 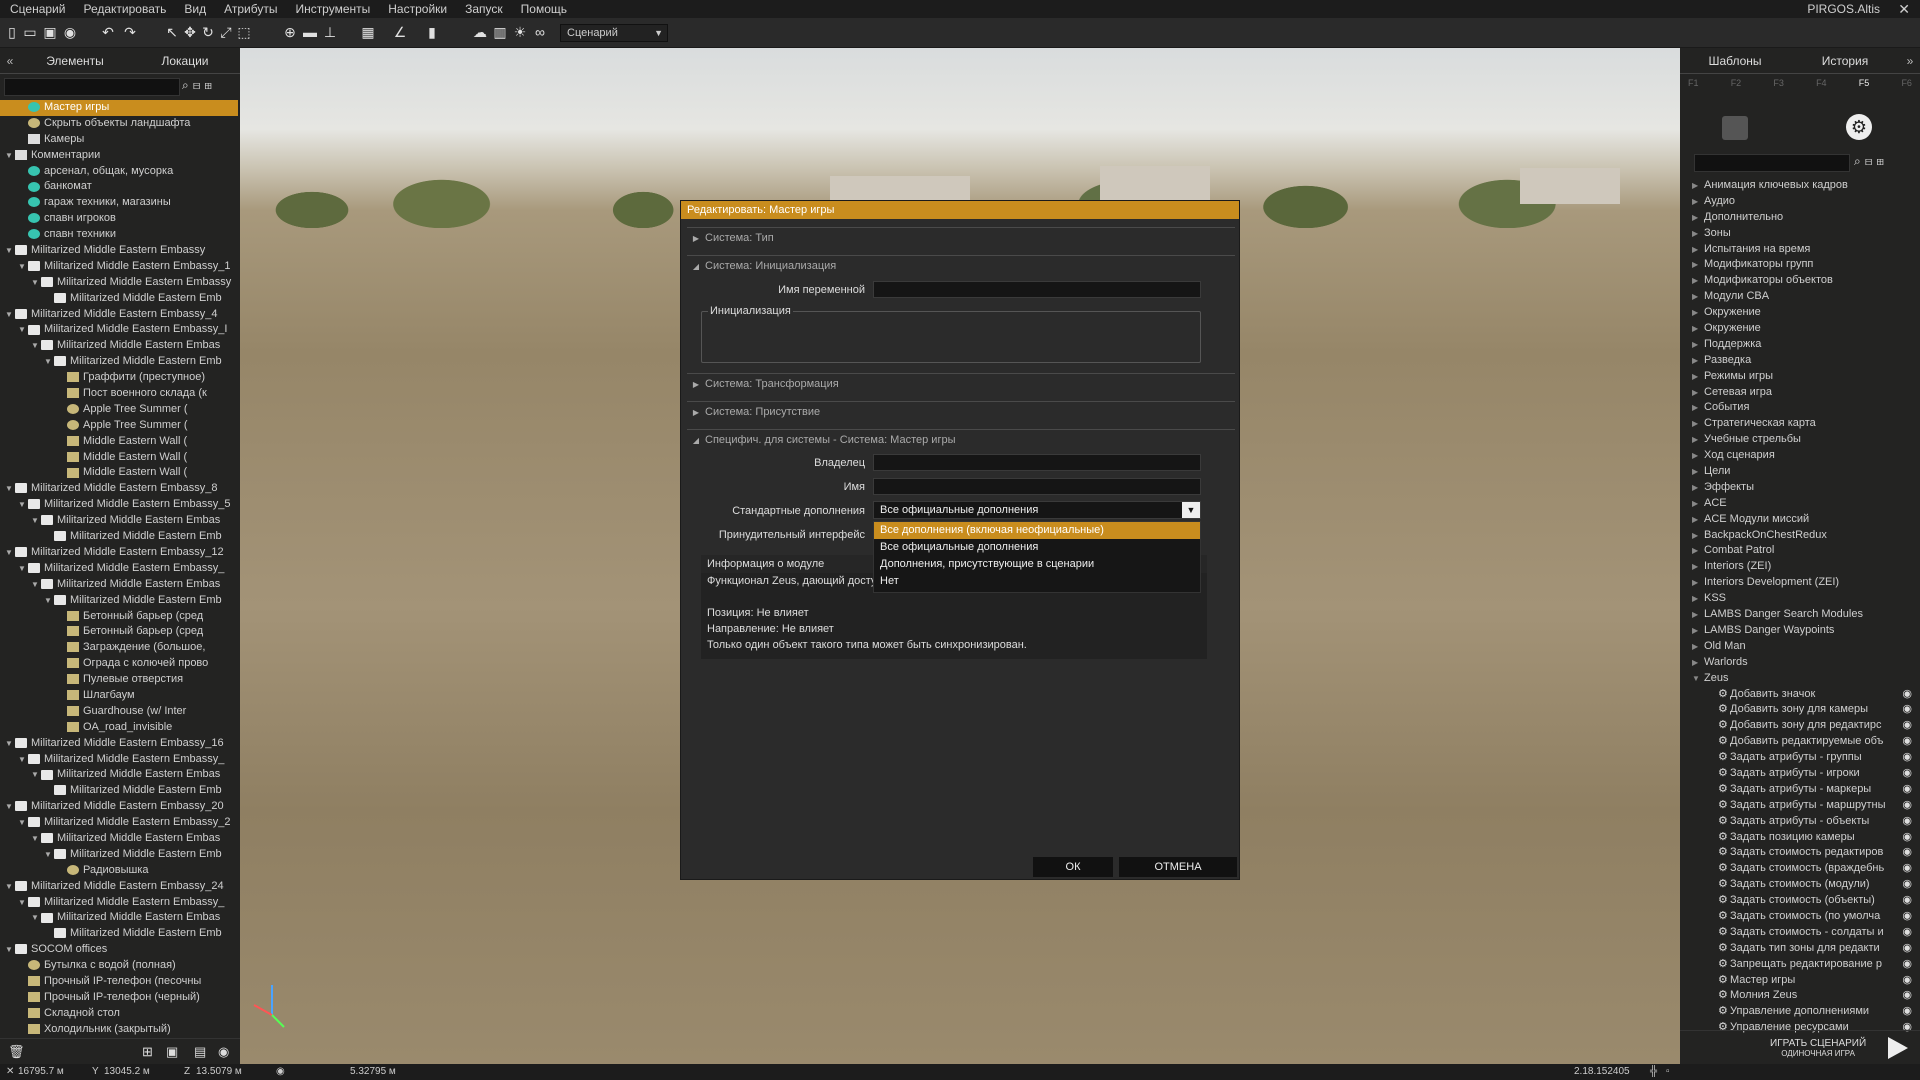 I want to click on tree-row: Камеры, so click(x=119, y=140).